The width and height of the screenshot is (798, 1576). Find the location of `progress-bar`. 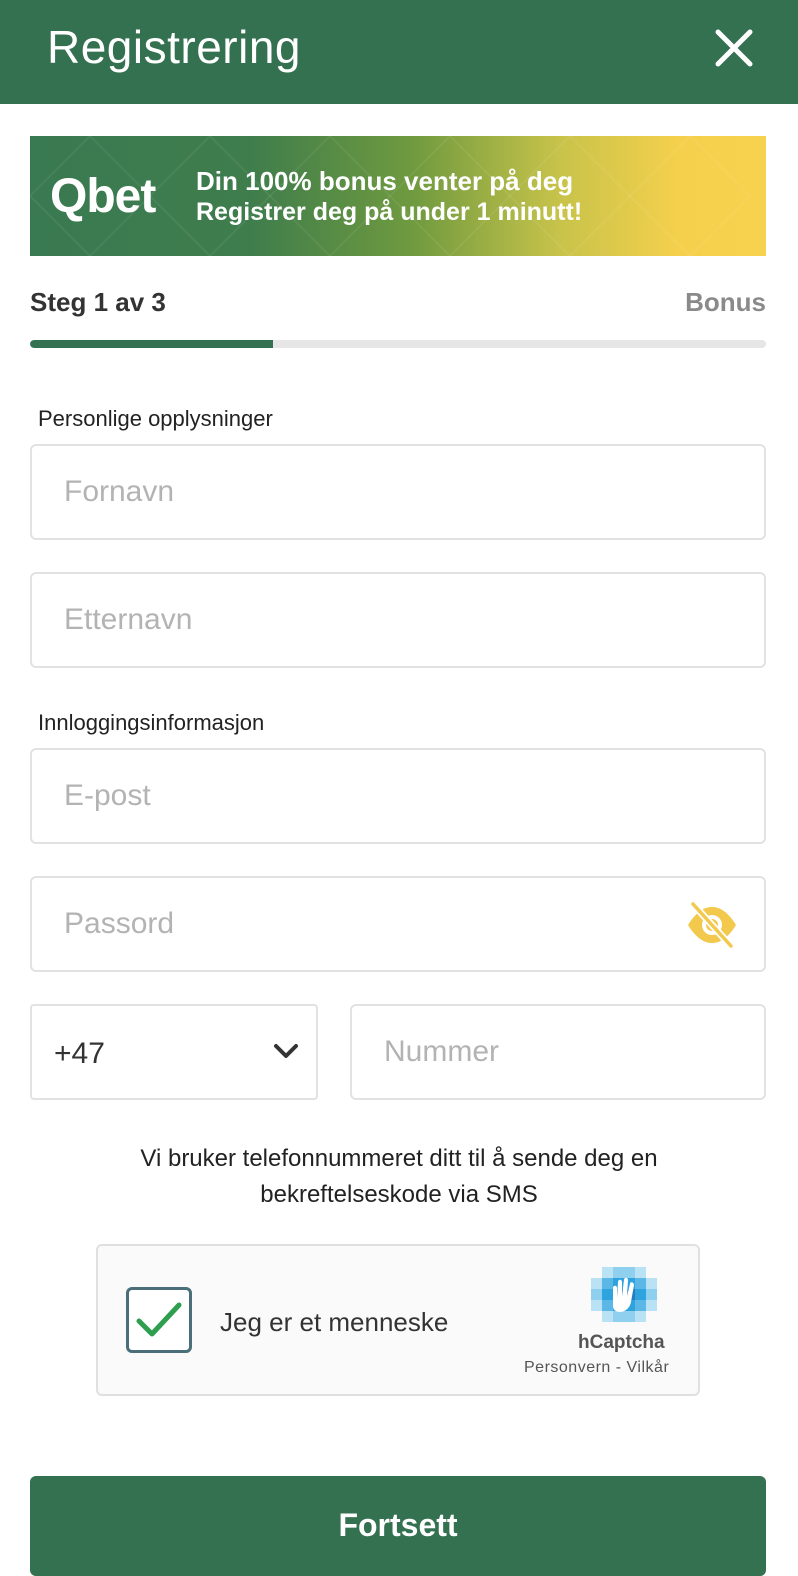

progress-bar is located at coordinates (398, 344).